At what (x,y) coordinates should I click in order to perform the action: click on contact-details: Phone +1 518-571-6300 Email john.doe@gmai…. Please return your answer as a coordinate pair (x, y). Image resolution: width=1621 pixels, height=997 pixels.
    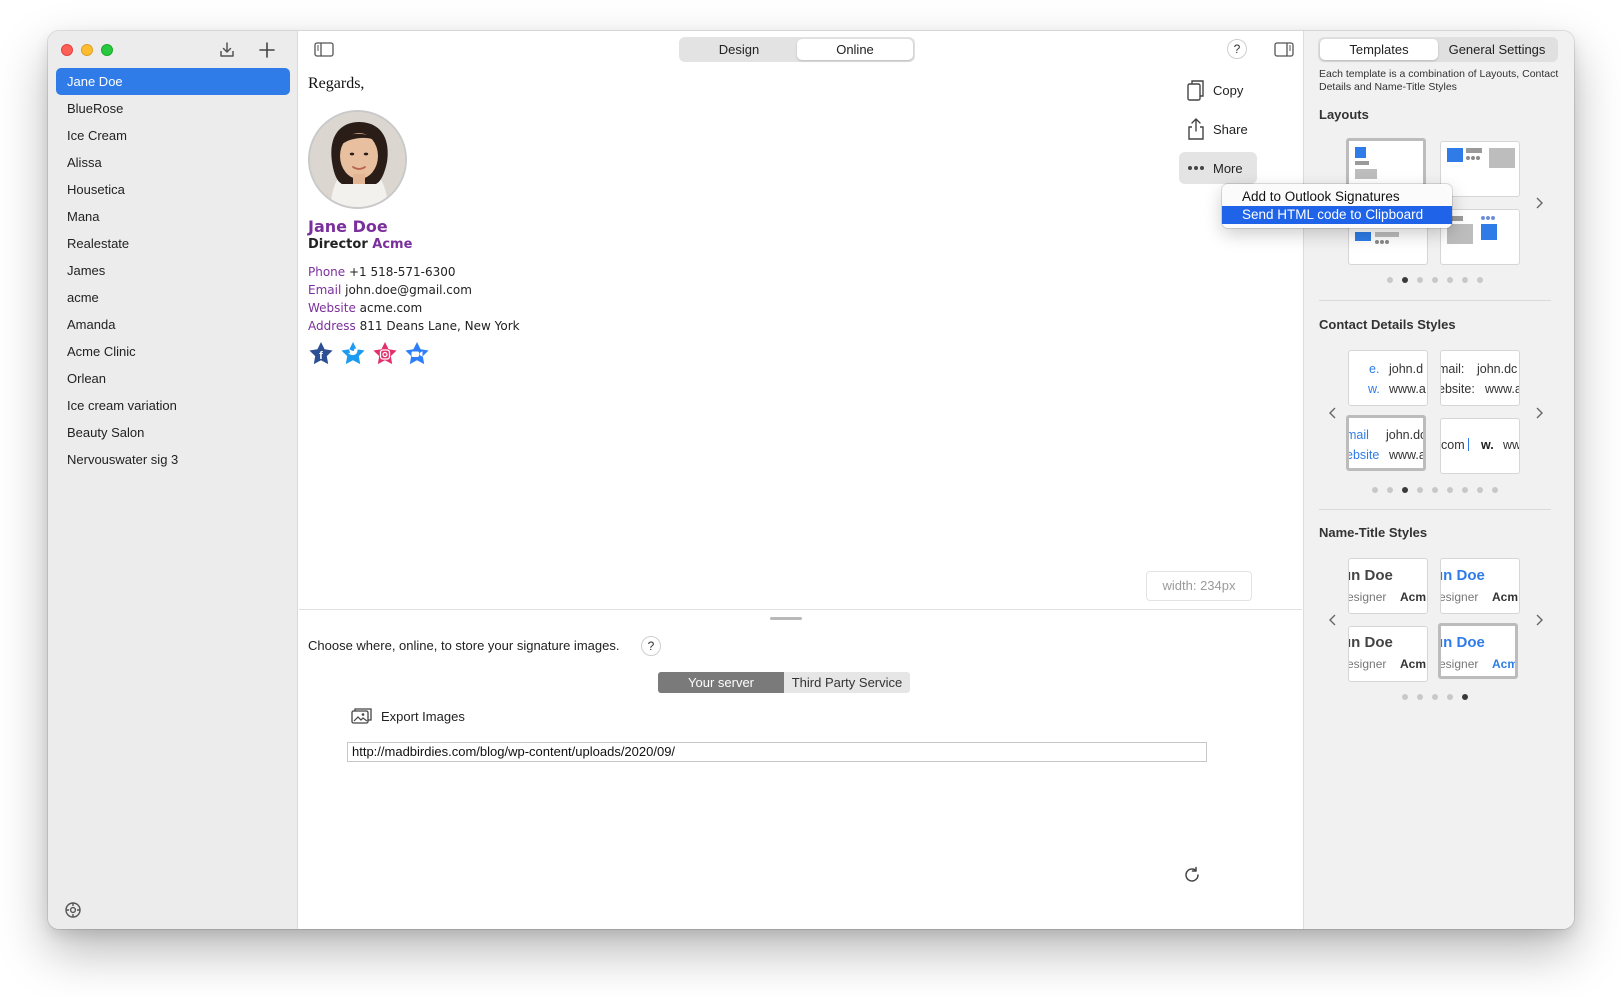
    Looking at the image, I should click on (414, 299).